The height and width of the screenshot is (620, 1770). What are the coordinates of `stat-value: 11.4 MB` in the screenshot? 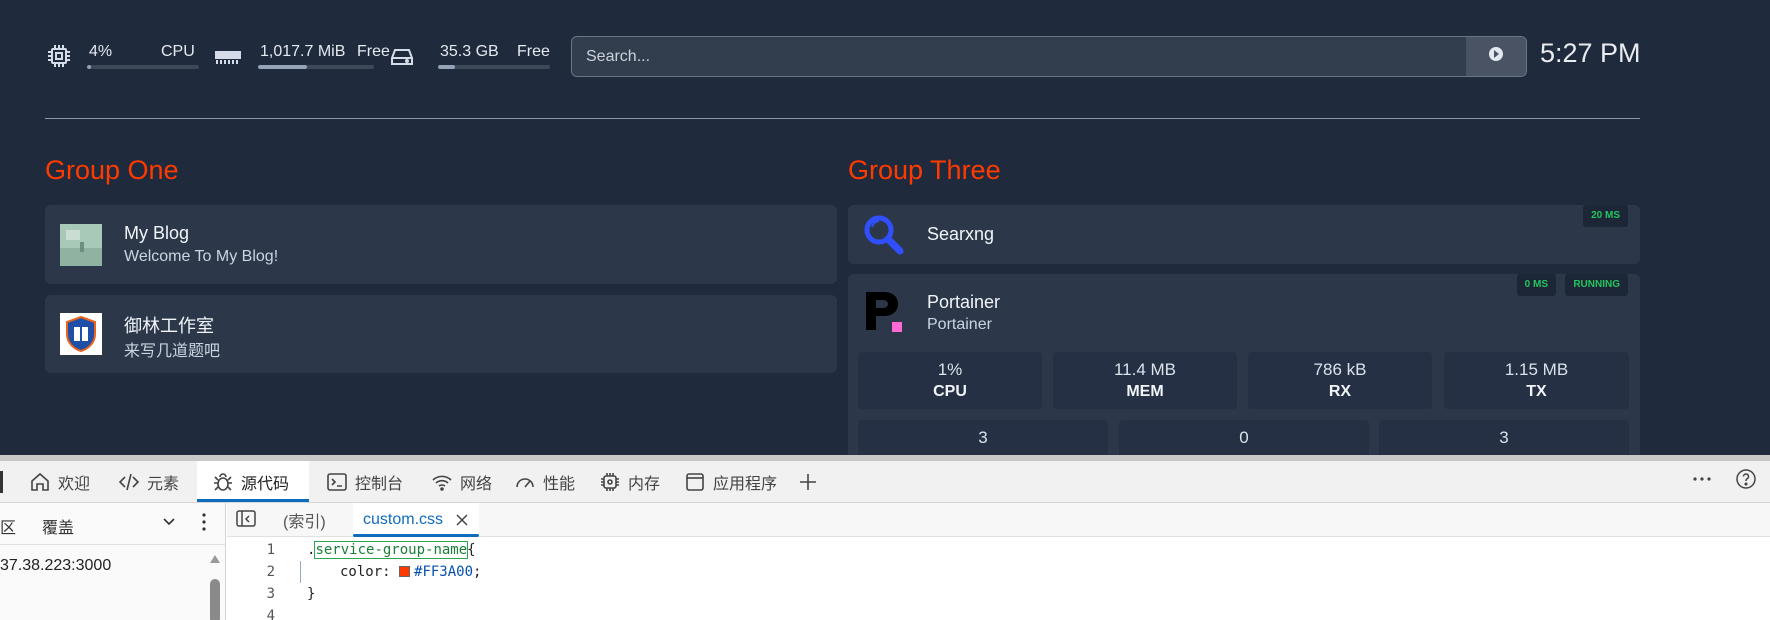 It's located at (1145, 369).